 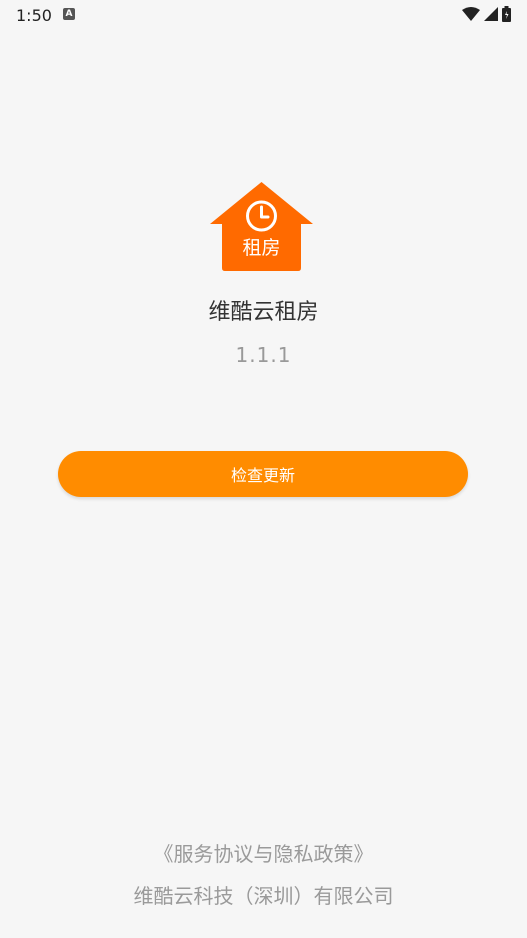 I want to click on app-version: 1.1.1, so click(x=263, y=355).